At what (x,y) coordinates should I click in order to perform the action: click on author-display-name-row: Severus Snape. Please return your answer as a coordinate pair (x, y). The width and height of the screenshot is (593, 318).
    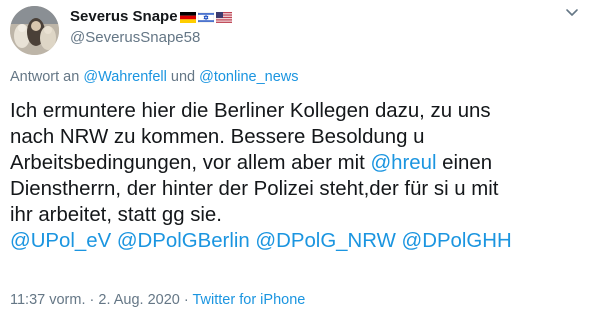
    Looking at the image, I should click on (151, 17).